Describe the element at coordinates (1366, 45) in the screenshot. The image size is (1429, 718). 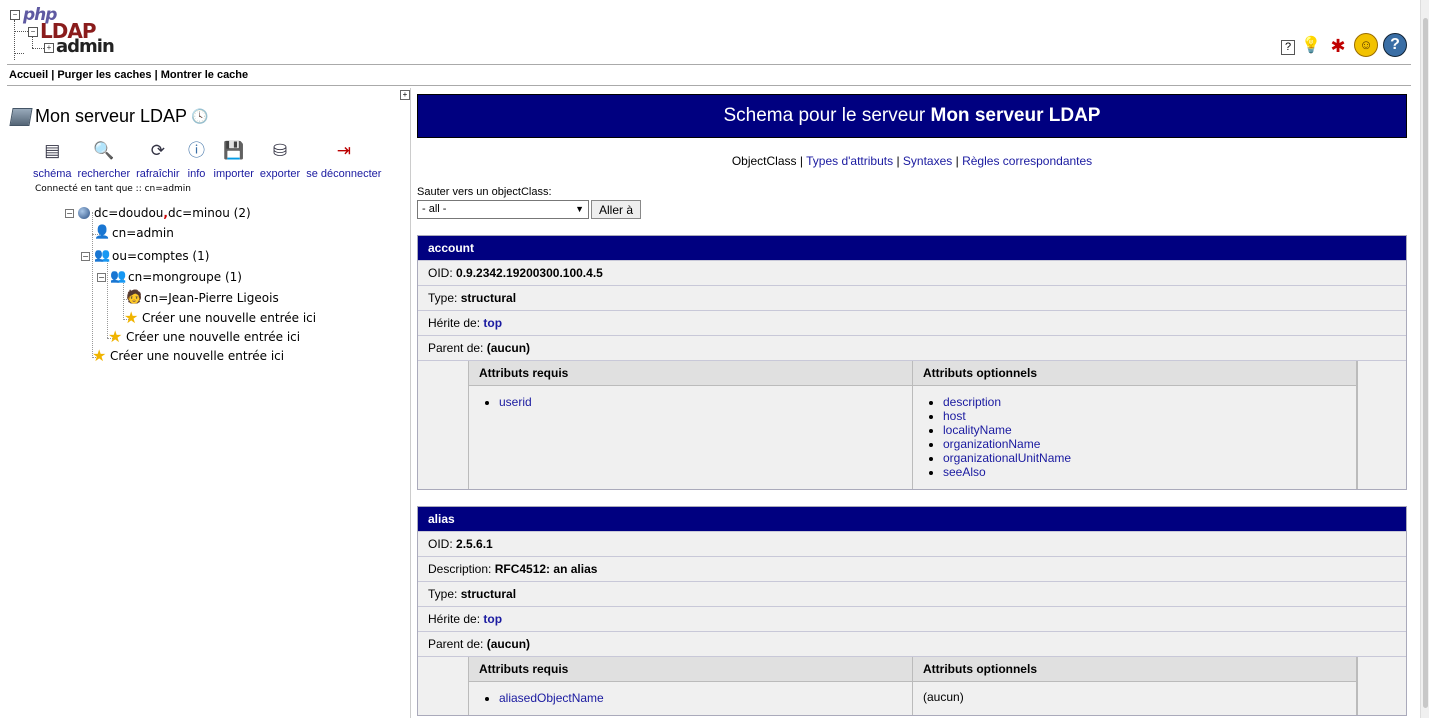
I see `smile-icon: ☺` at that location.